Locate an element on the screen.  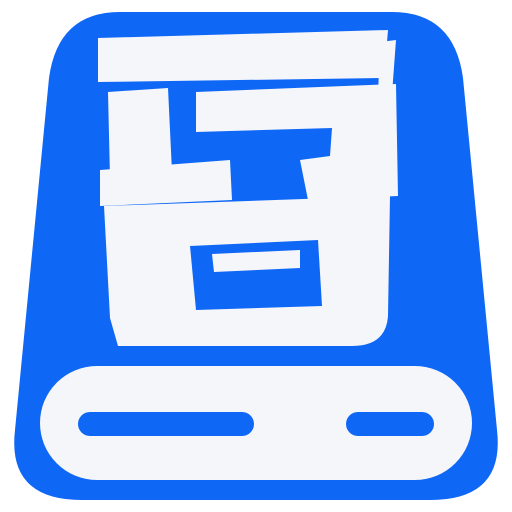
drive-slot-short is located at coordinates (390, 424).